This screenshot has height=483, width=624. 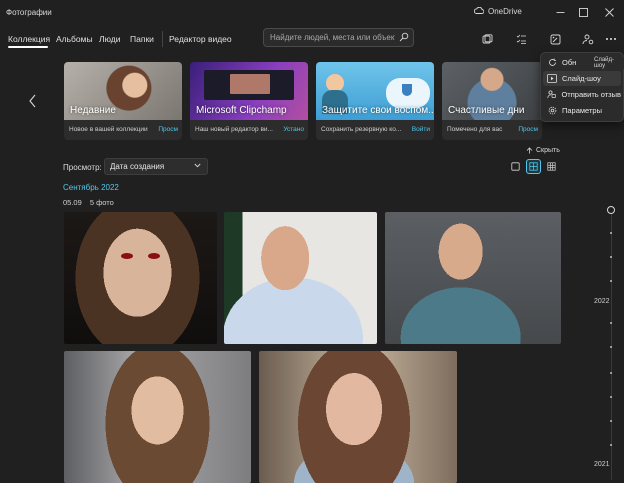 What do you see at coordinates (28, 47) in the screenshot?
I see `active-tab-indicator` at bounding box center [28, 47].